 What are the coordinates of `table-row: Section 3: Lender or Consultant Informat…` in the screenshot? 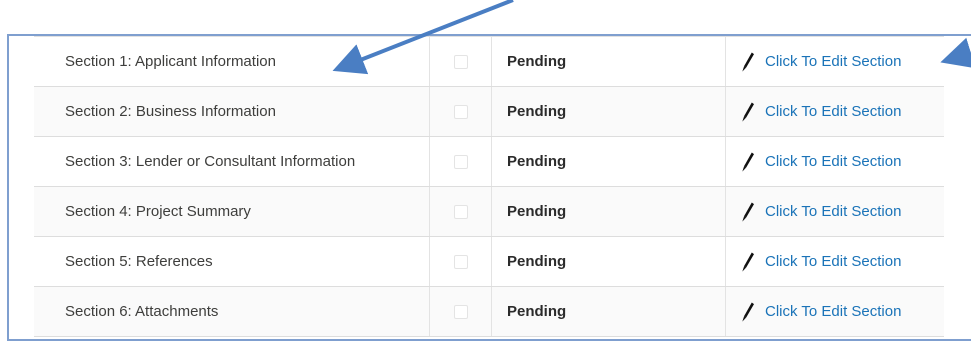 It's located at (489, 162).